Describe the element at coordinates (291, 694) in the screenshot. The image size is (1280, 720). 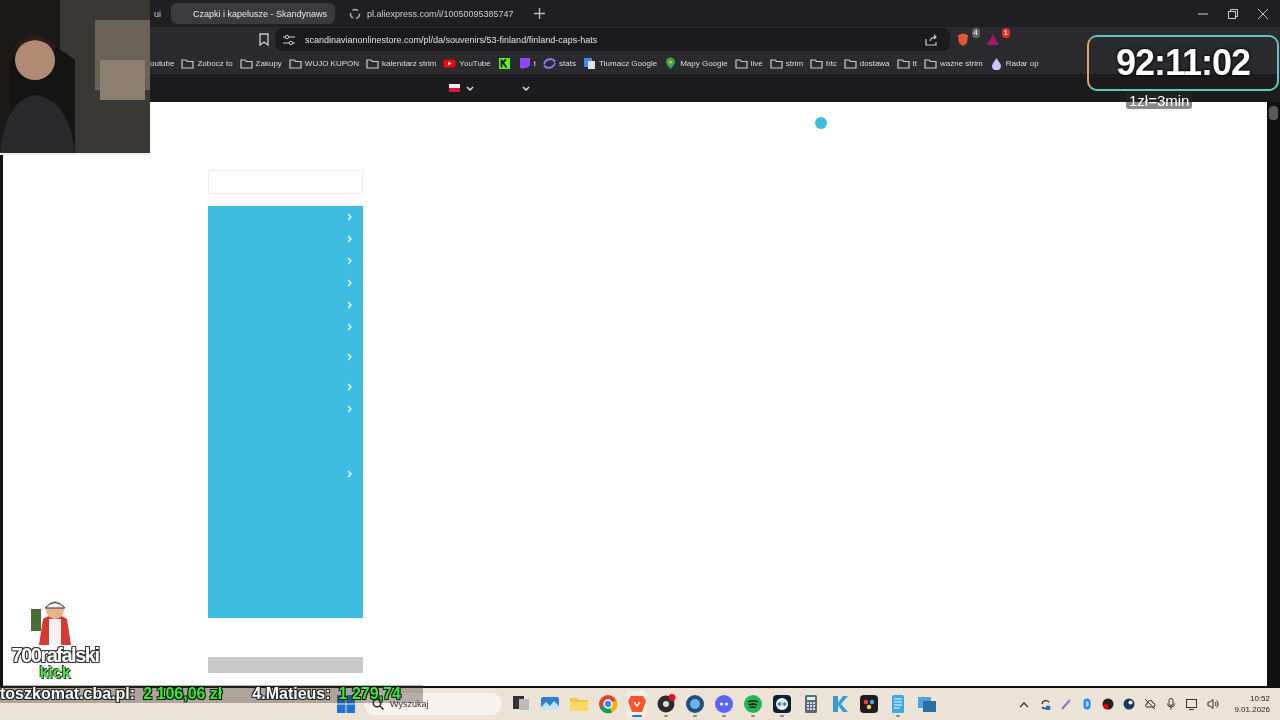
I see `ticker-name: 4.Matieus:` at that location.